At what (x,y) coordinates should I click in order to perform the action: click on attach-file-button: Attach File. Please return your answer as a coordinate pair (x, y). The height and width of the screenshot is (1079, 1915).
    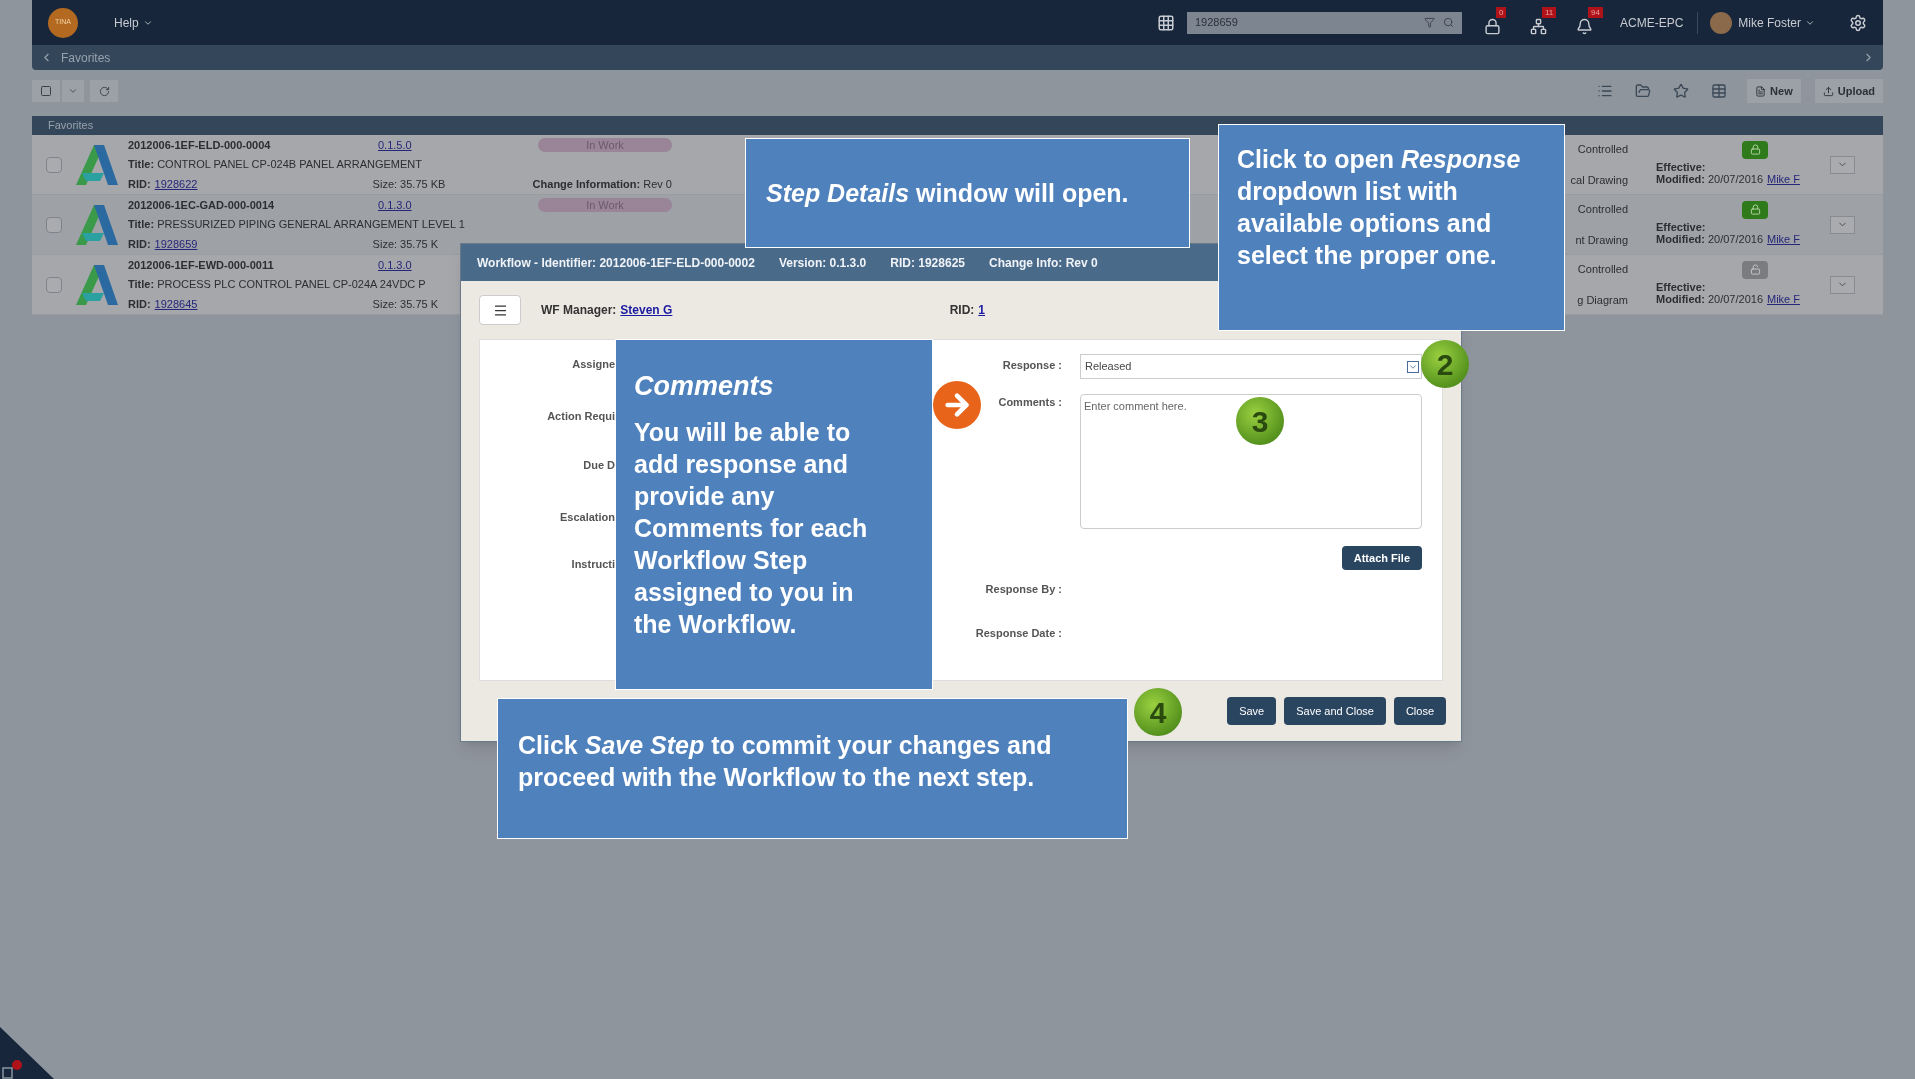
    Looking at the image, I should click on (1381, 558).